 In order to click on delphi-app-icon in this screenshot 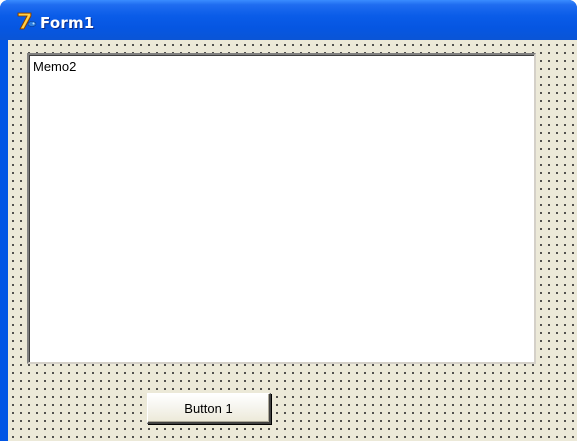, I will do `click(27, 21)`.